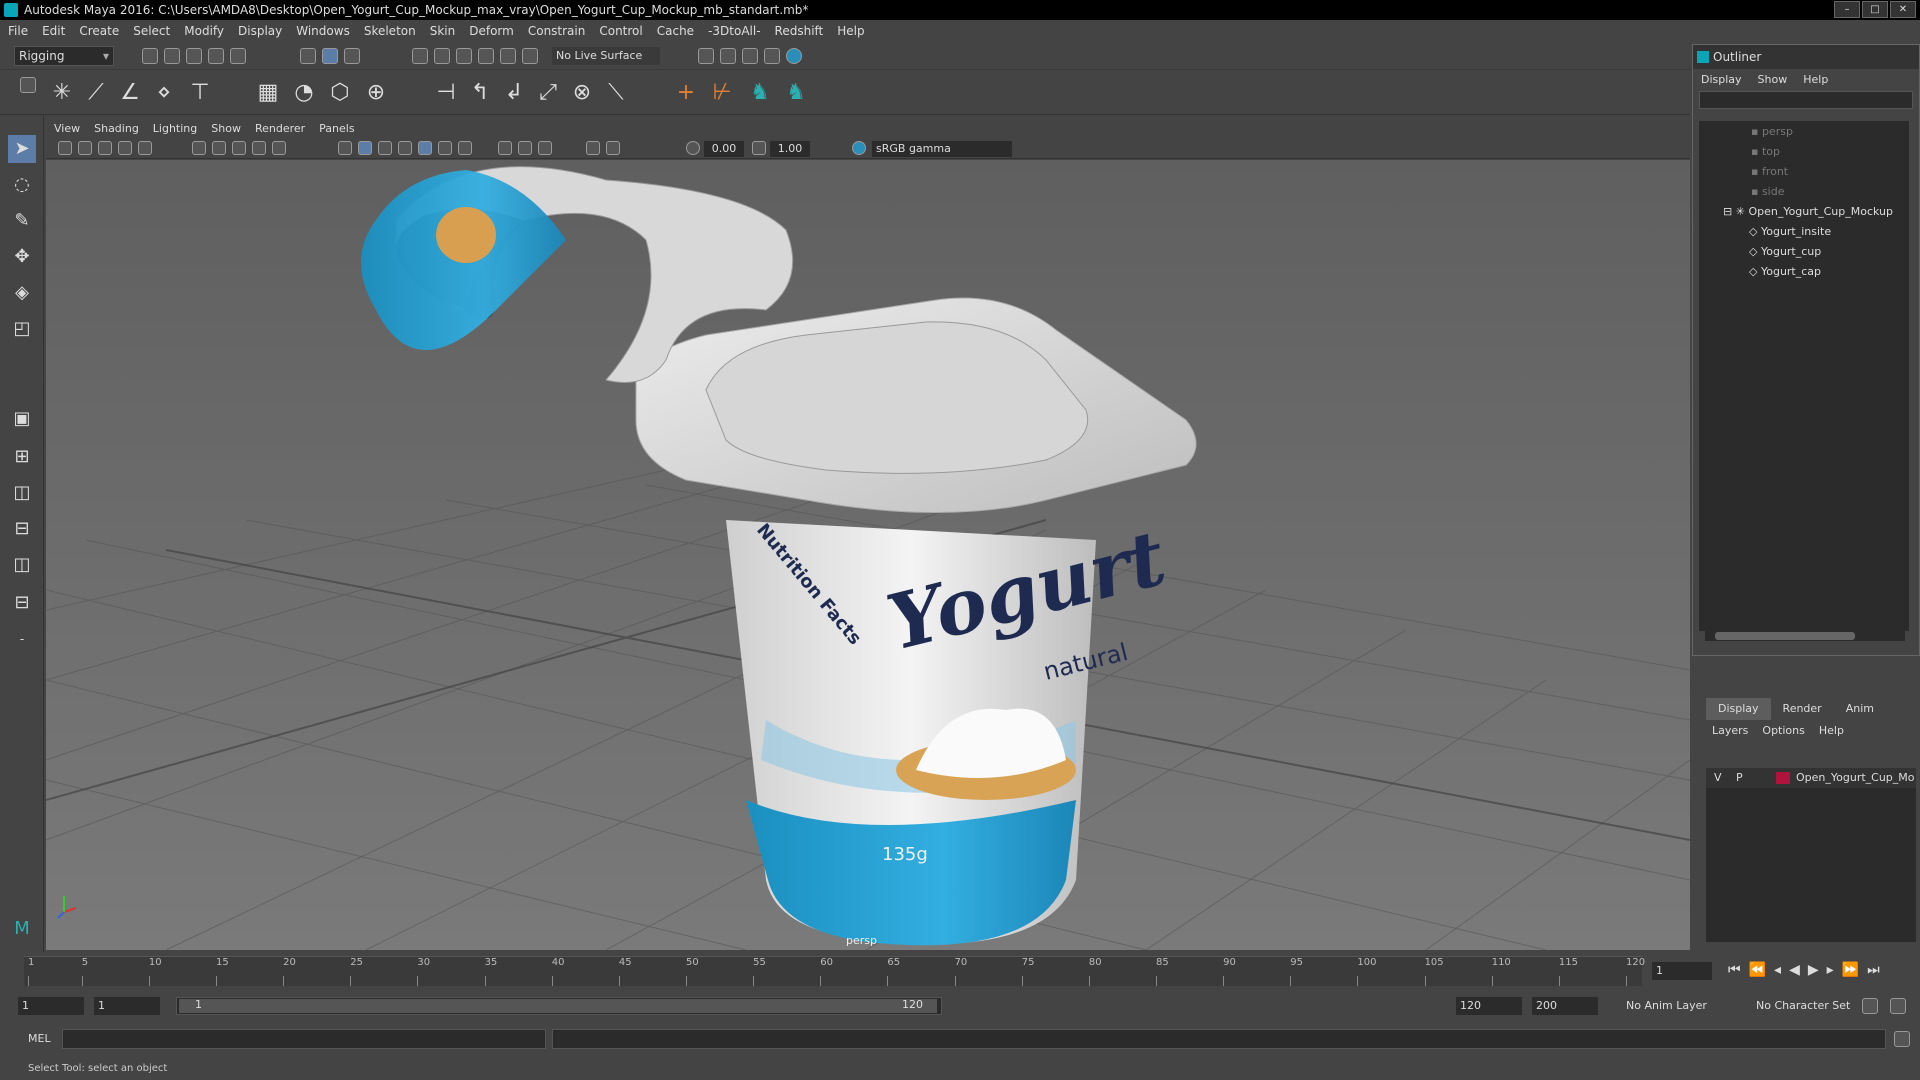 Image resolution: width=1920 pixels, height=1080 pixels. Describe the element at coordinates (28, 85) in the screenshot. I see `shelf-menu-icon` at that location.